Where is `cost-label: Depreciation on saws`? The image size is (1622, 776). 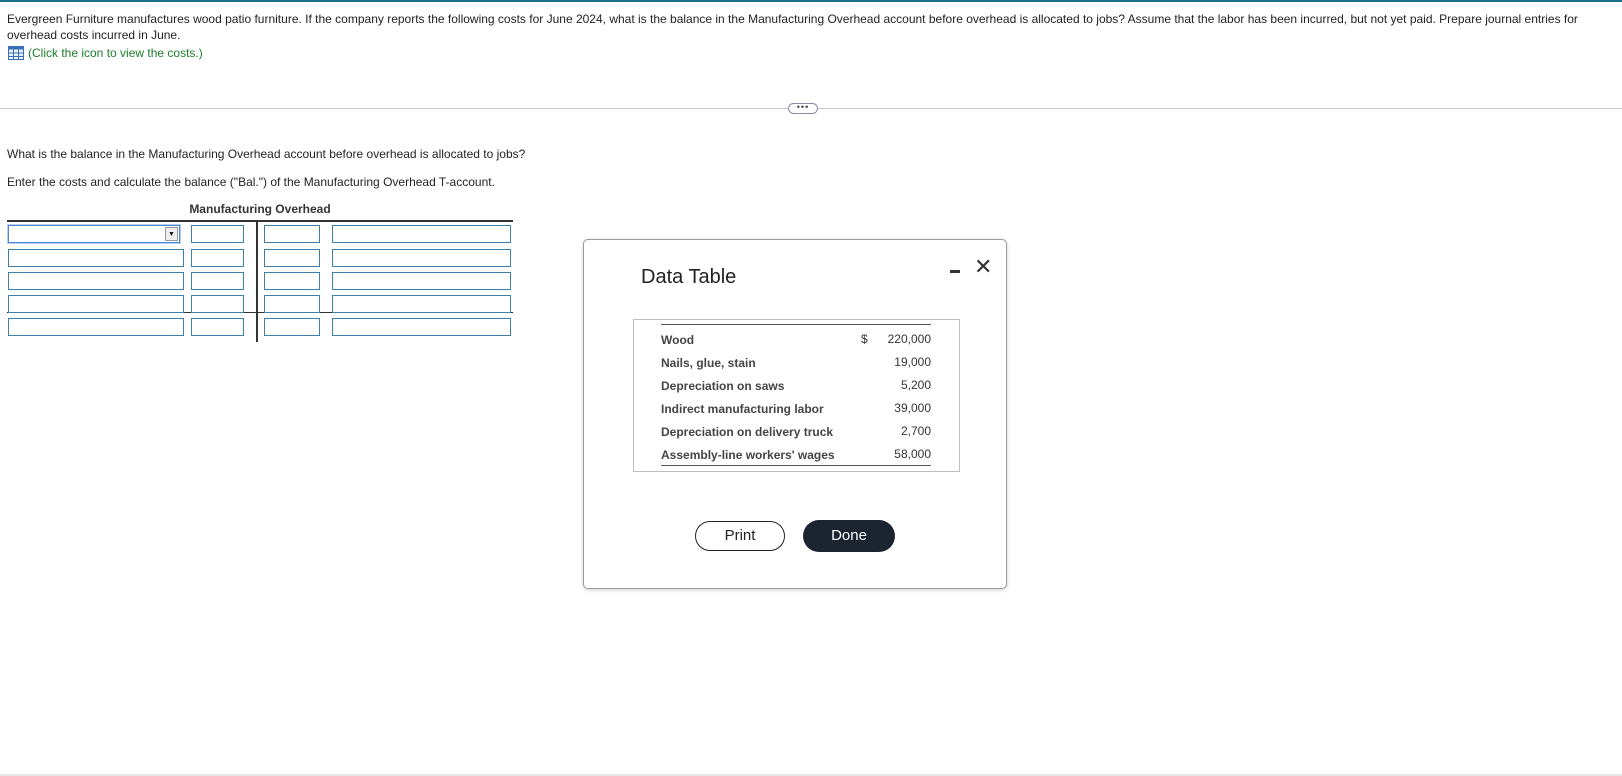 cost-label: Depreciation on saws is located at coordinates (723, 386).